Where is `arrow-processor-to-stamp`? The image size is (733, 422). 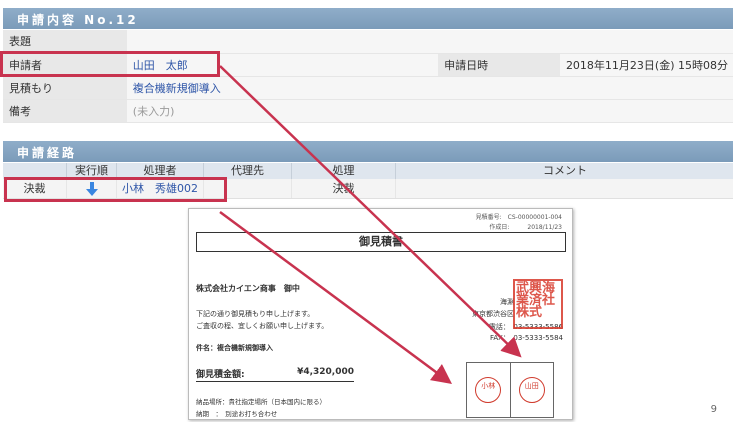
arrow-processor-to-stamp is located at coordinates (336, 297).